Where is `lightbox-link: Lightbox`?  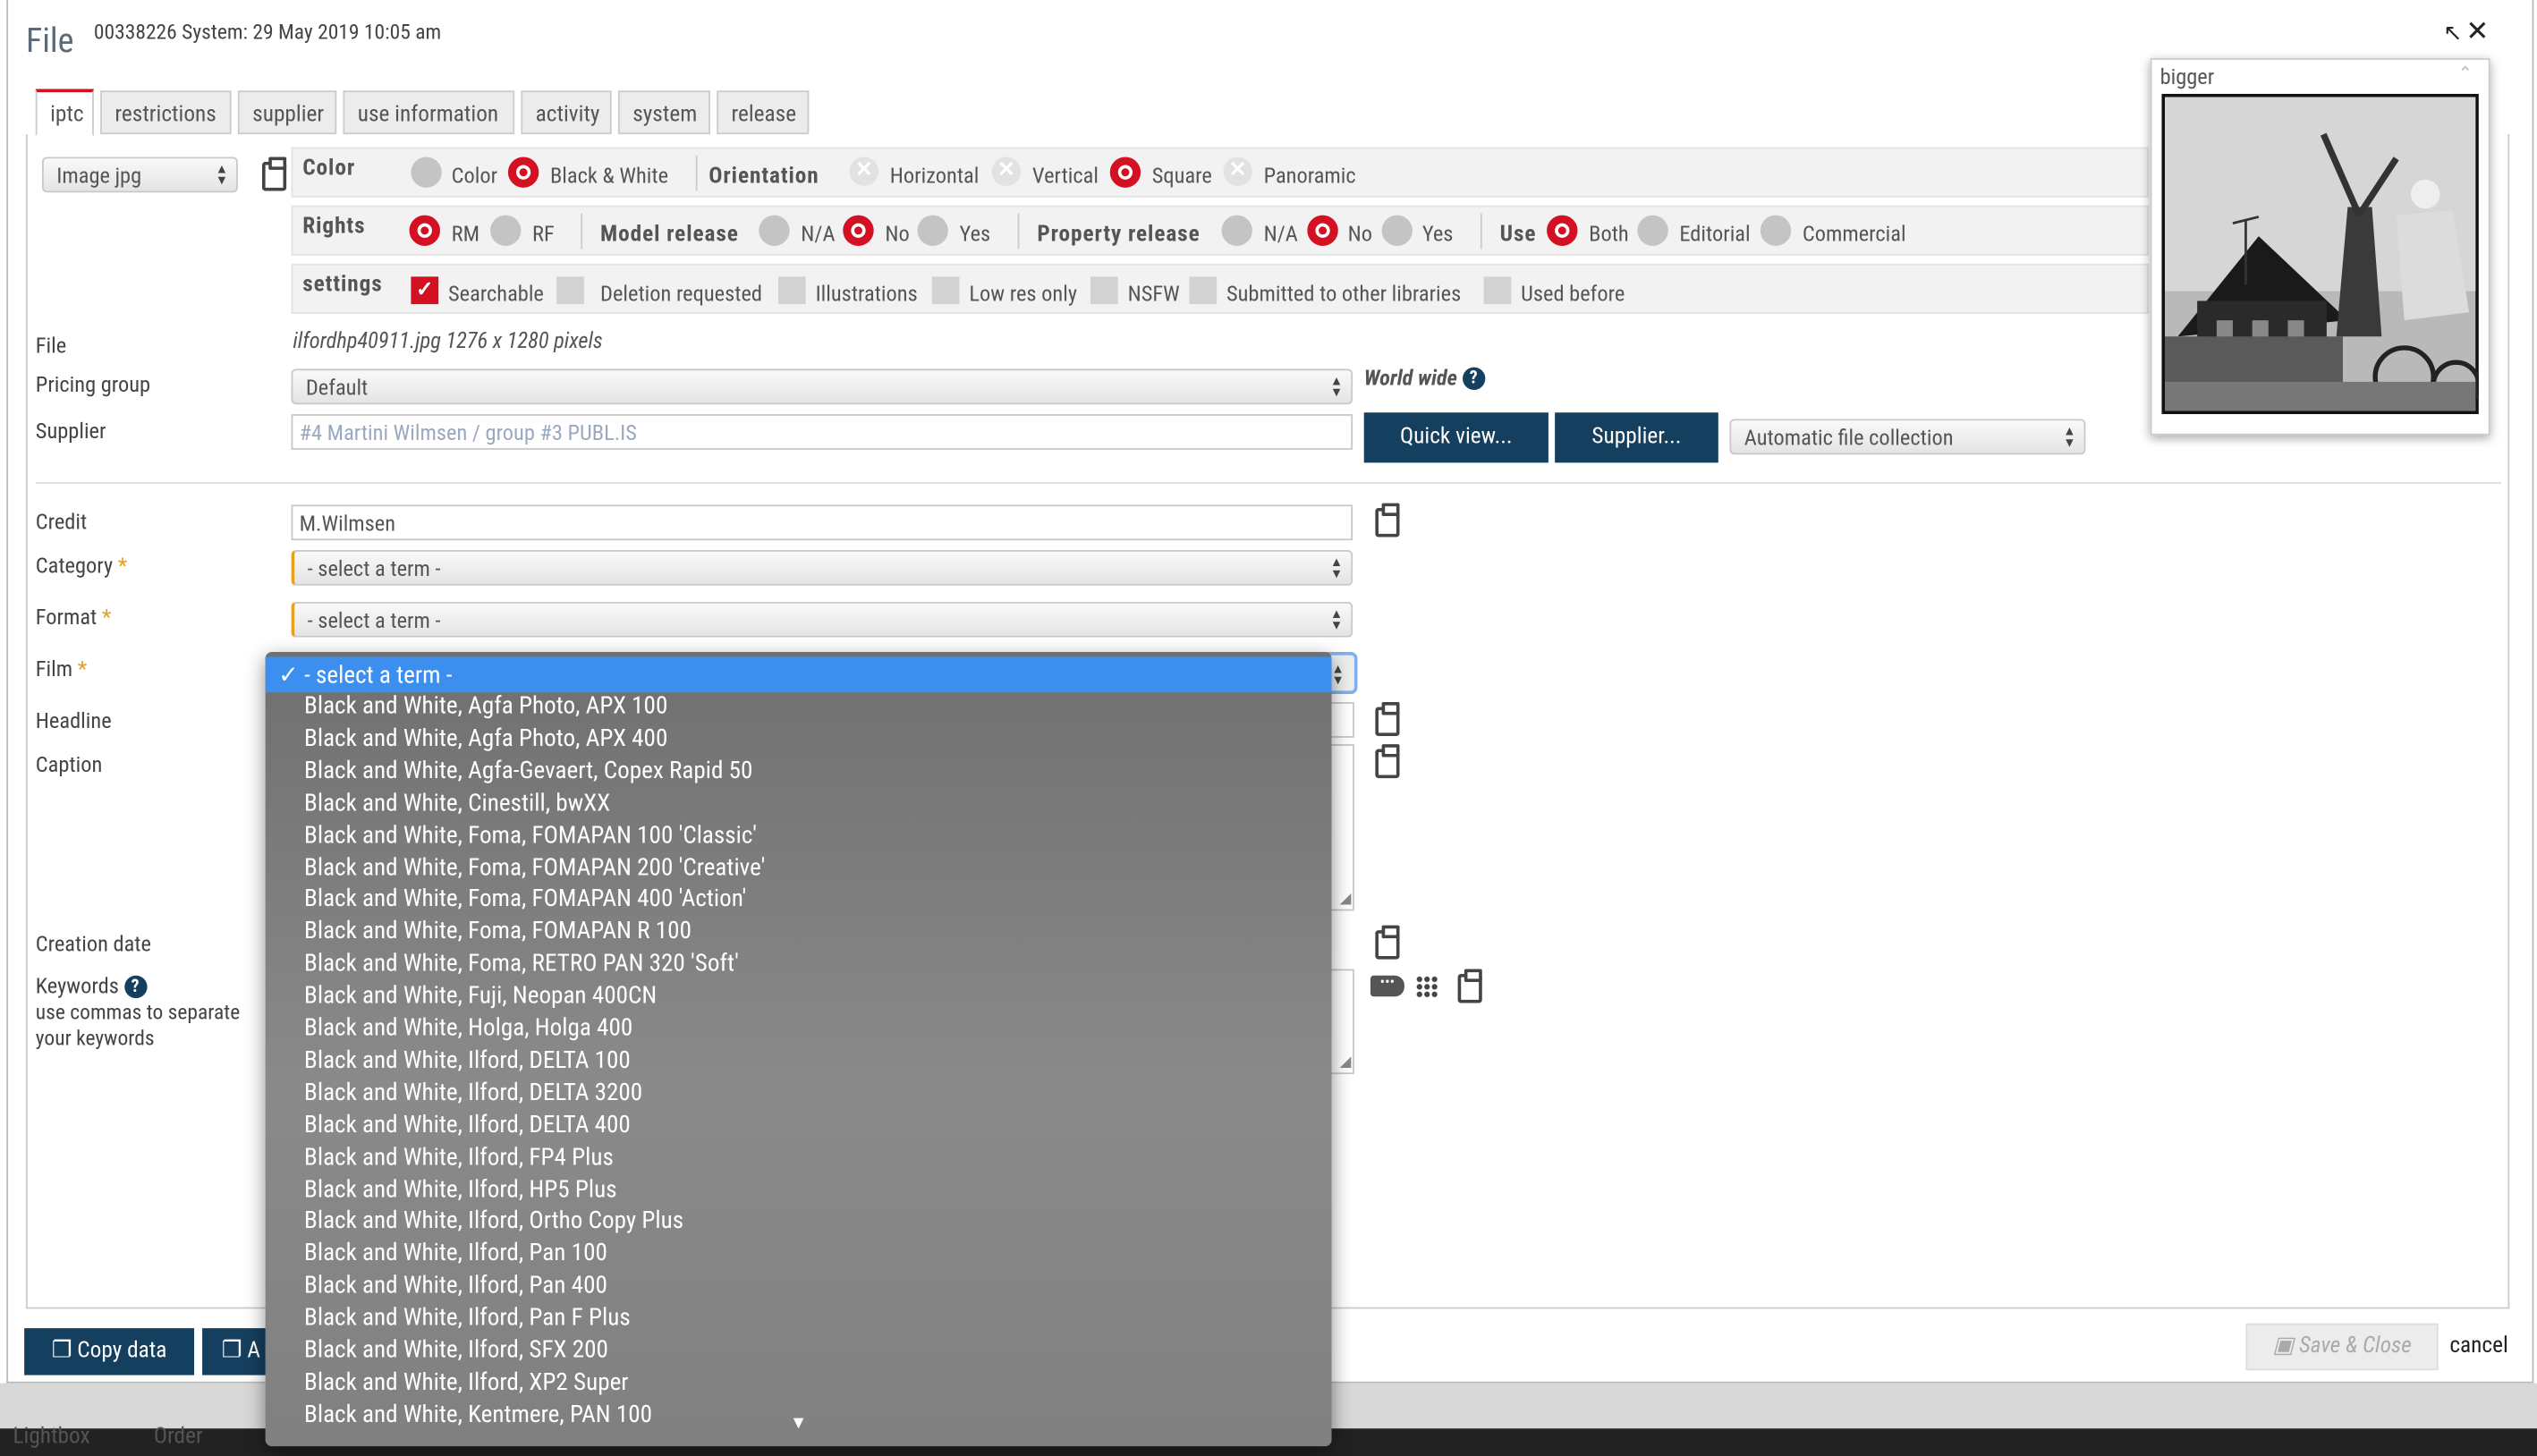
lightbox-link: Lightbox is located at coordinates (51, 1437).